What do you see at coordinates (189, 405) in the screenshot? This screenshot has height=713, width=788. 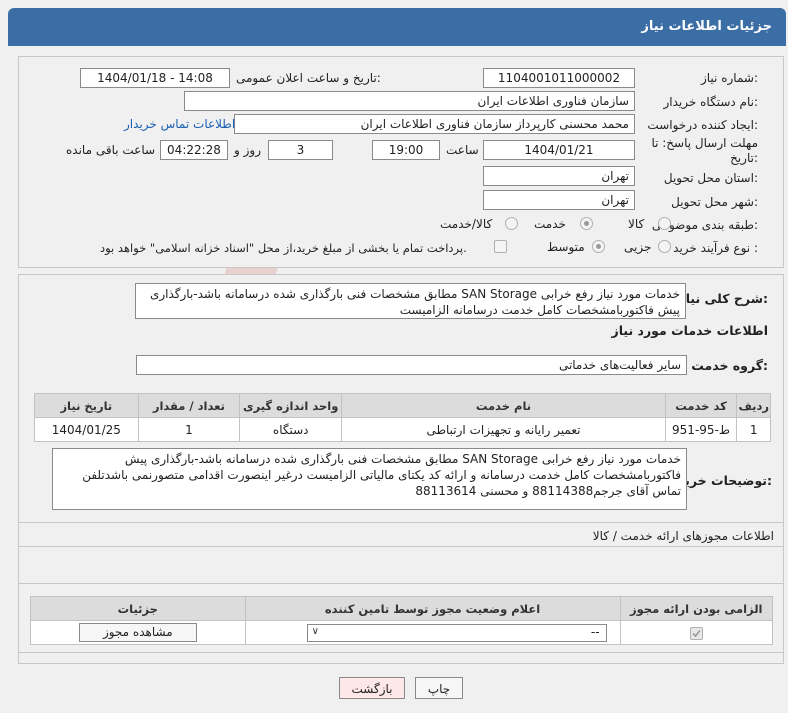 I see `col-quantity: تعداد / مقدار` at bounding box center [189, 405].